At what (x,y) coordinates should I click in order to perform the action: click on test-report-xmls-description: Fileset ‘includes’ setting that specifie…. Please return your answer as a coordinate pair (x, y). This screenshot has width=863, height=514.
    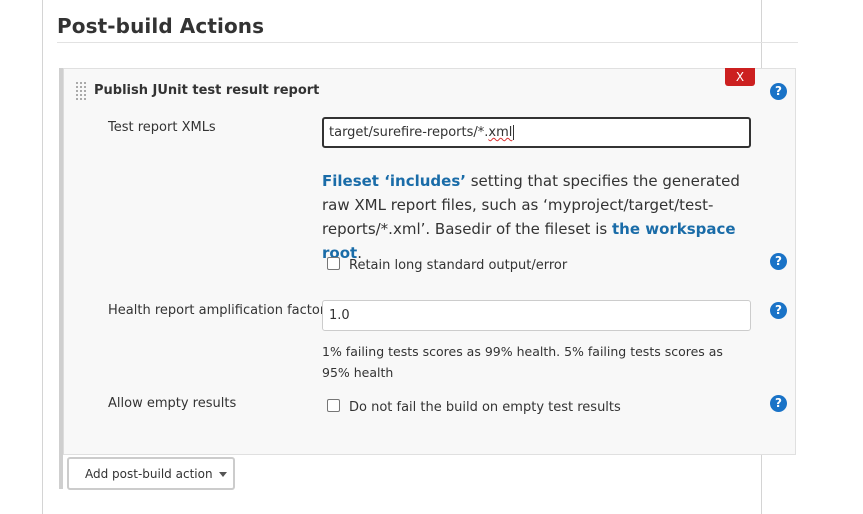
    Looking at the image, I should click on (537, 217).